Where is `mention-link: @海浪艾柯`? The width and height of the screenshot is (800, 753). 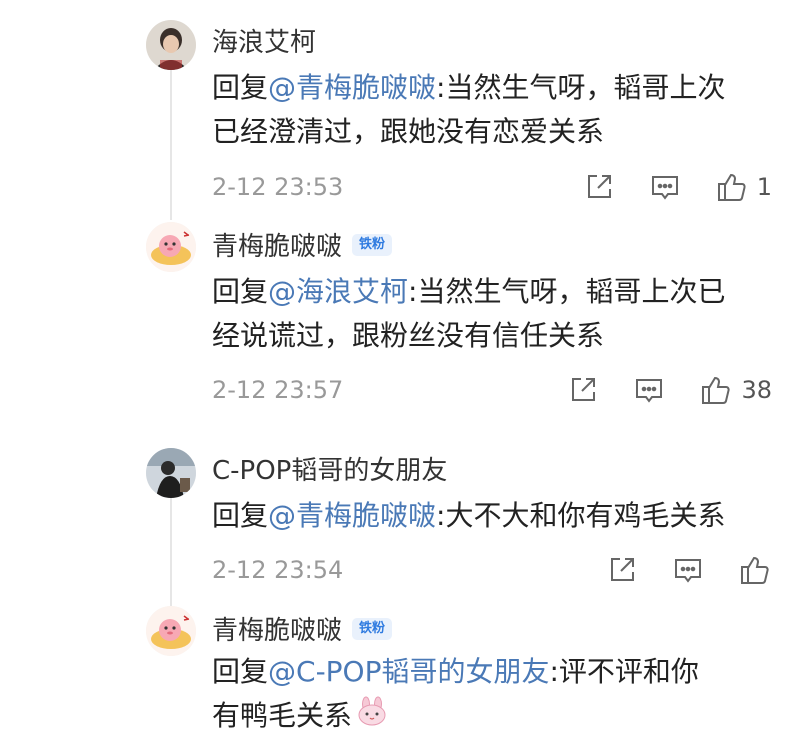
mention-link: @海浪艾柯 is located at coordinates (338, 291).